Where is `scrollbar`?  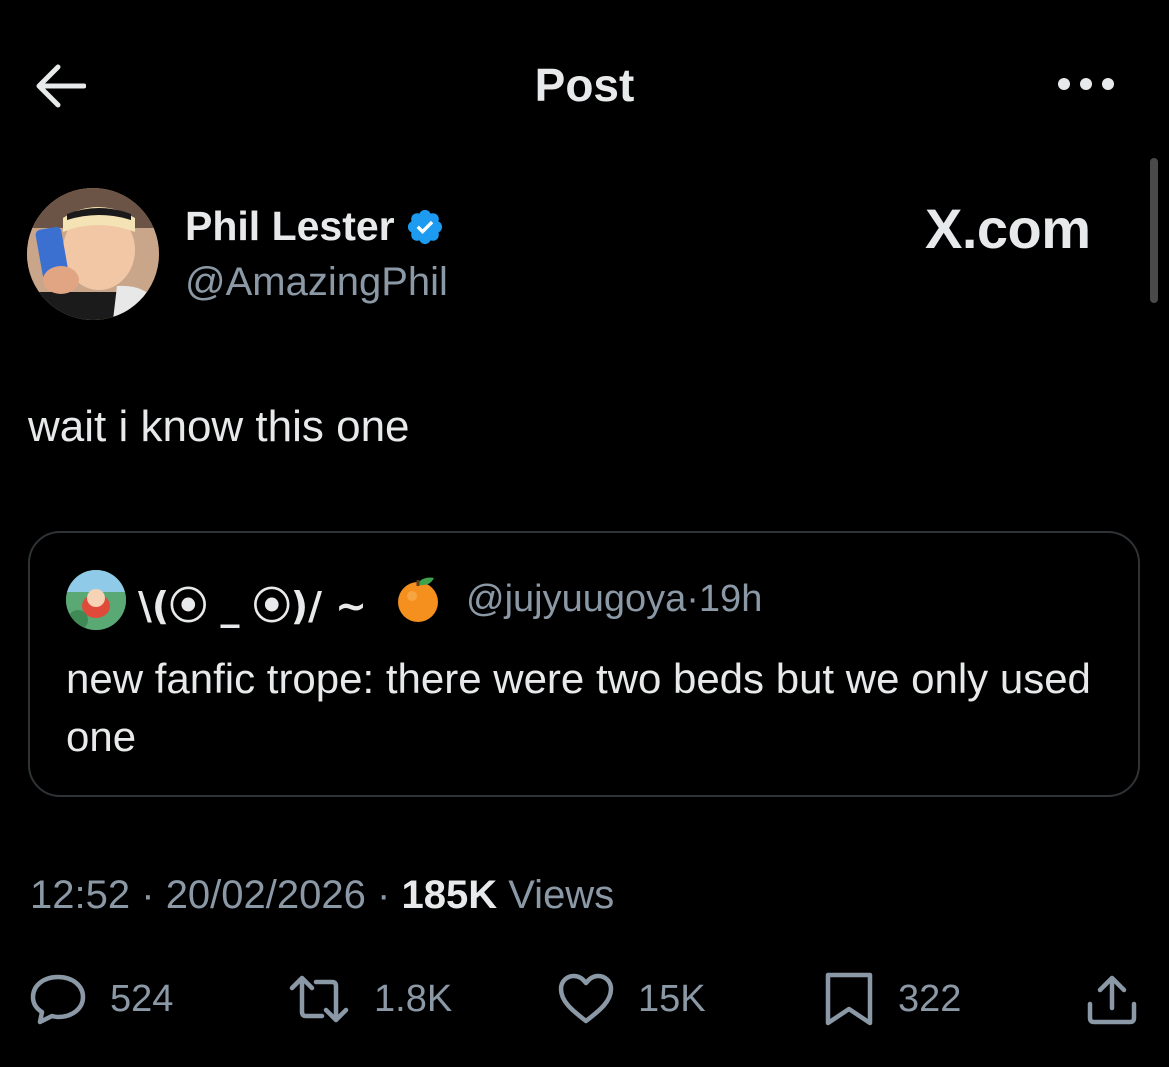
scrollbar is located at coordinates (1154, 230).